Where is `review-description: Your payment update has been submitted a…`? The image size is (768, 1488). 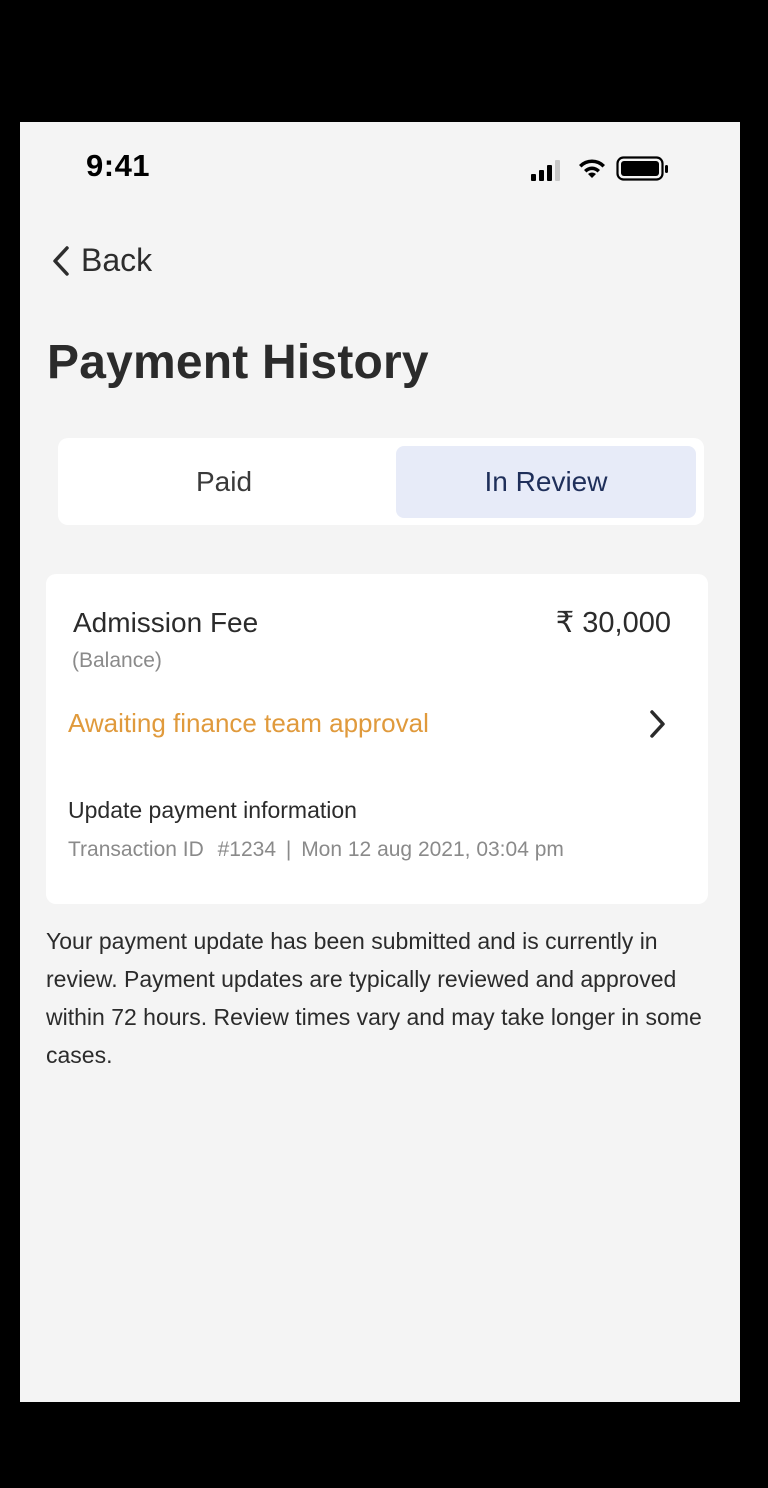
review-description: Your payment update has been submitted a… is located at coordinates (374, 998).